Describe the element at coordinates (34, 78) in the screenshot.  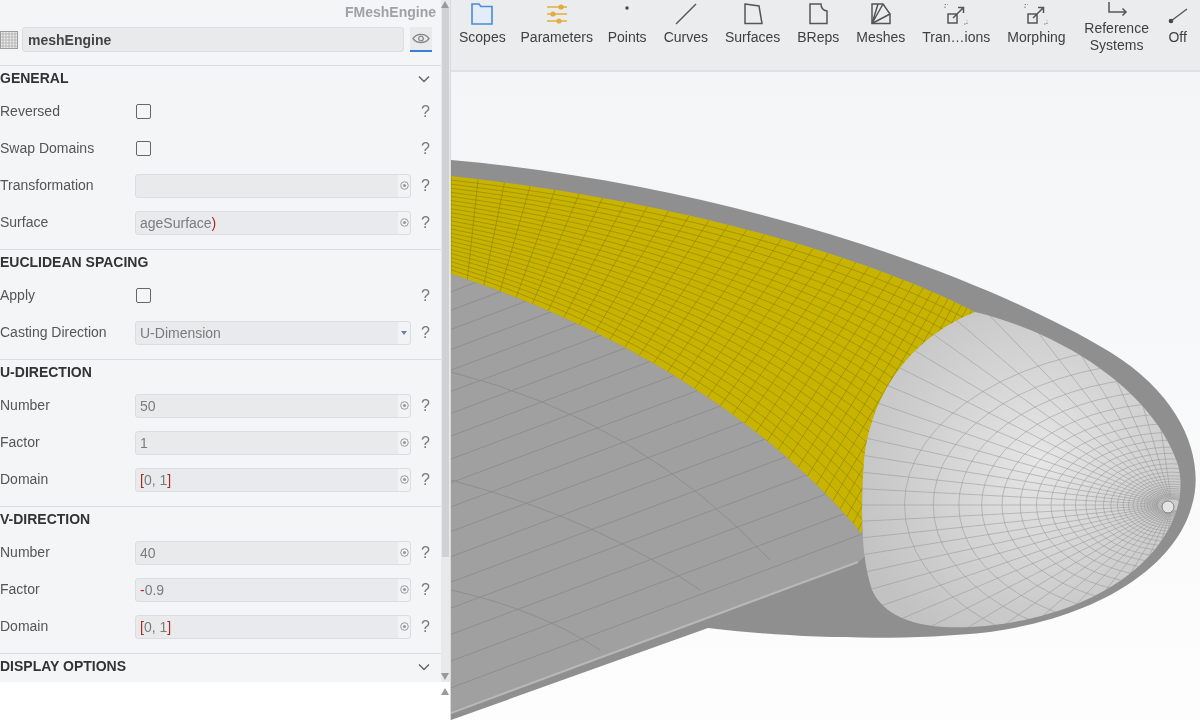
I see `section-title: GENERAL` at that location.